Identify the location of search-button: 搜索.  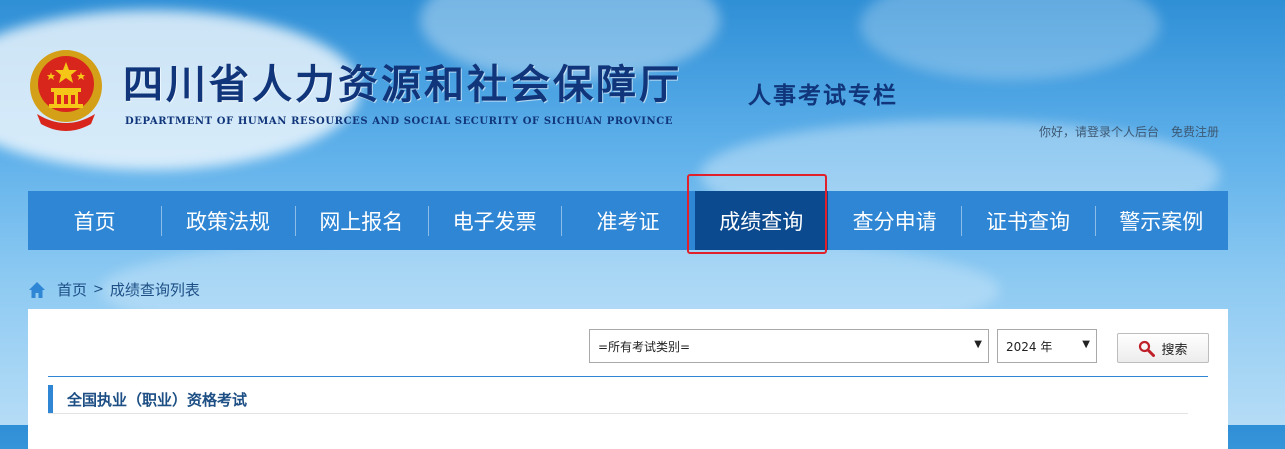
(1163, 348).